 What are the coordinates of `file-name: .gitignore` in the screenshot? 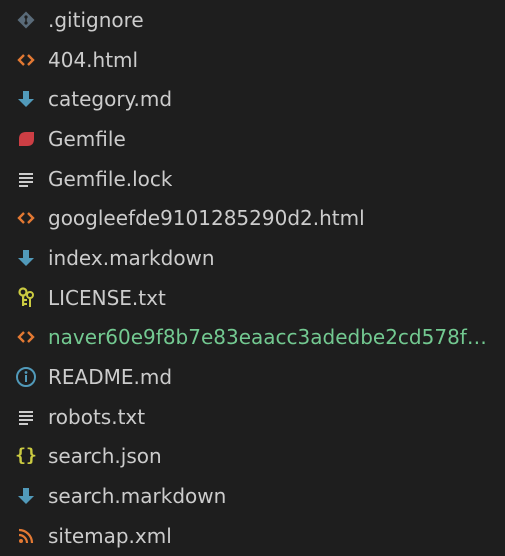 It's located at (96, 19).